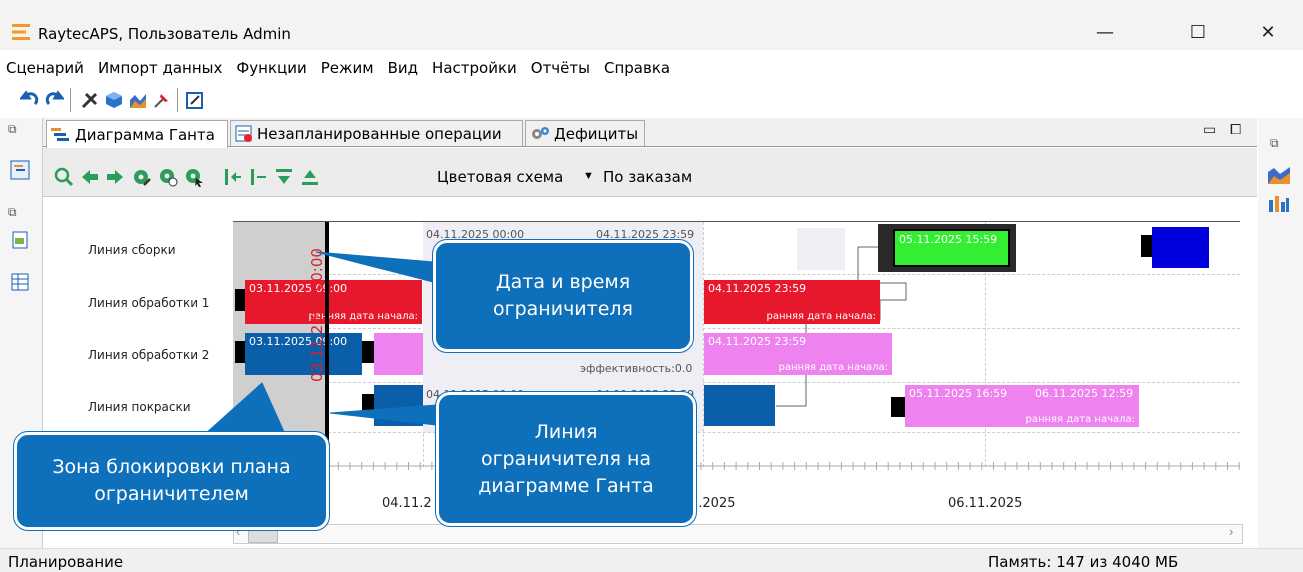 This screenshot has width=1303, height=572. Describe the element at coordinates (21, 32) in the screenshot. I see `app-logo-icon` at that location.